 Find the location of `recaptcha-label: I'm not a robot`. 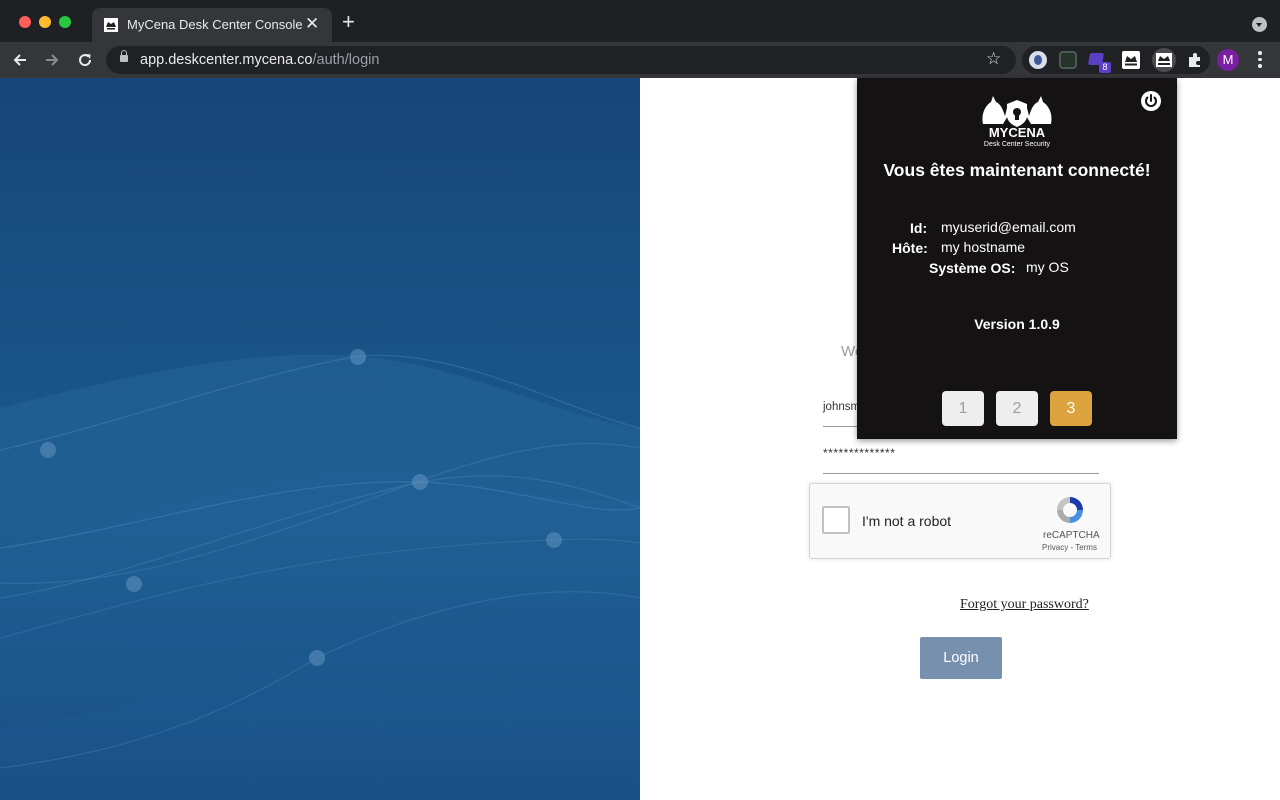

recaptcha-label: I'm not a robot is located at coordinates (907, 521).